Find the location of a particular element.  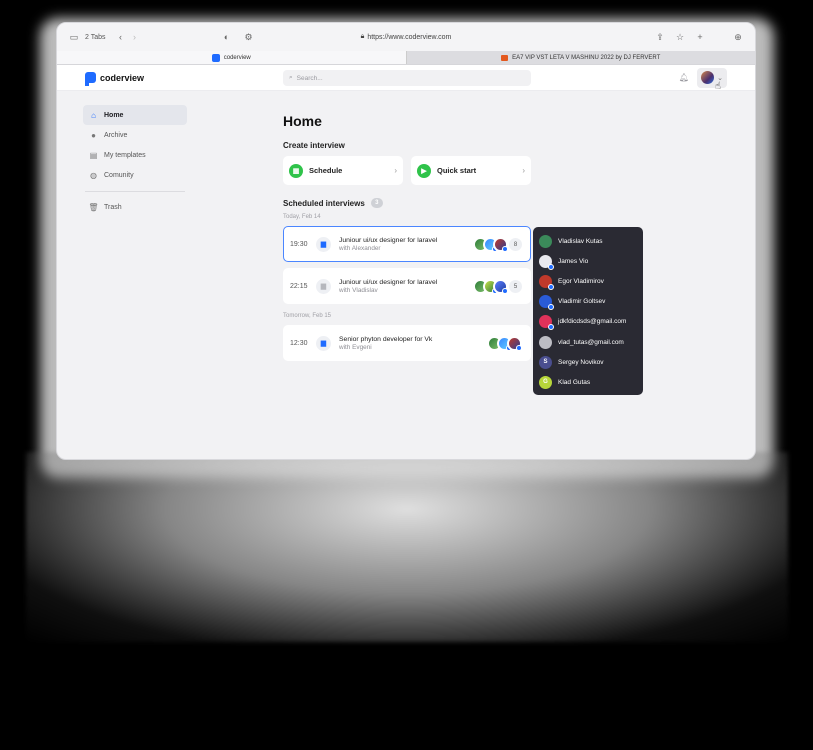

day-label: Tomorrow, Feb 15 is located at coordinates (307, 316).